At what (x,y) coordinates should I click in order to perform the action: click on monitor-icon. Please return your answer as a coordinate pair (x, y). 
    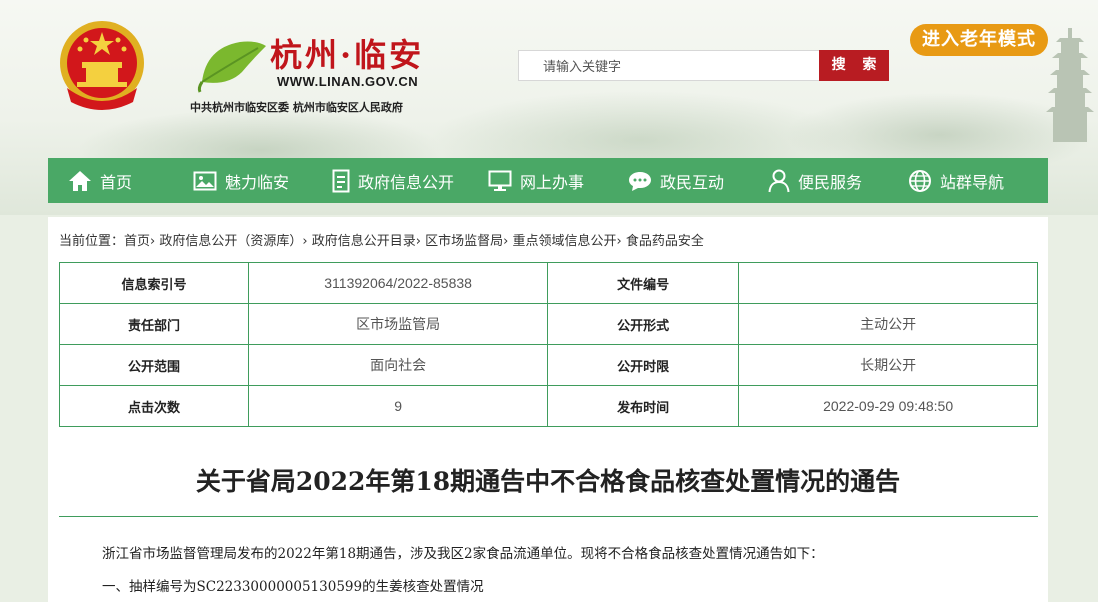
    Looking at the image, I should click on (500, 180).